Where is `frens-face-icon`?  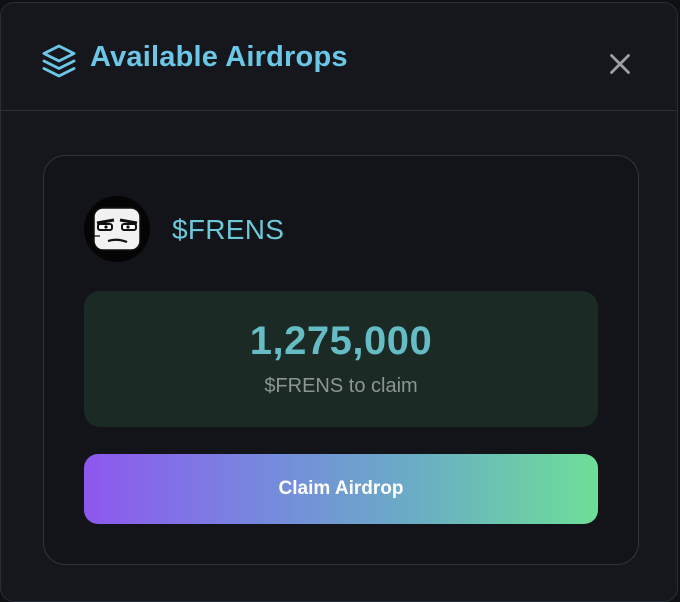
frens-face-icon is located at coordinates (117, 229).